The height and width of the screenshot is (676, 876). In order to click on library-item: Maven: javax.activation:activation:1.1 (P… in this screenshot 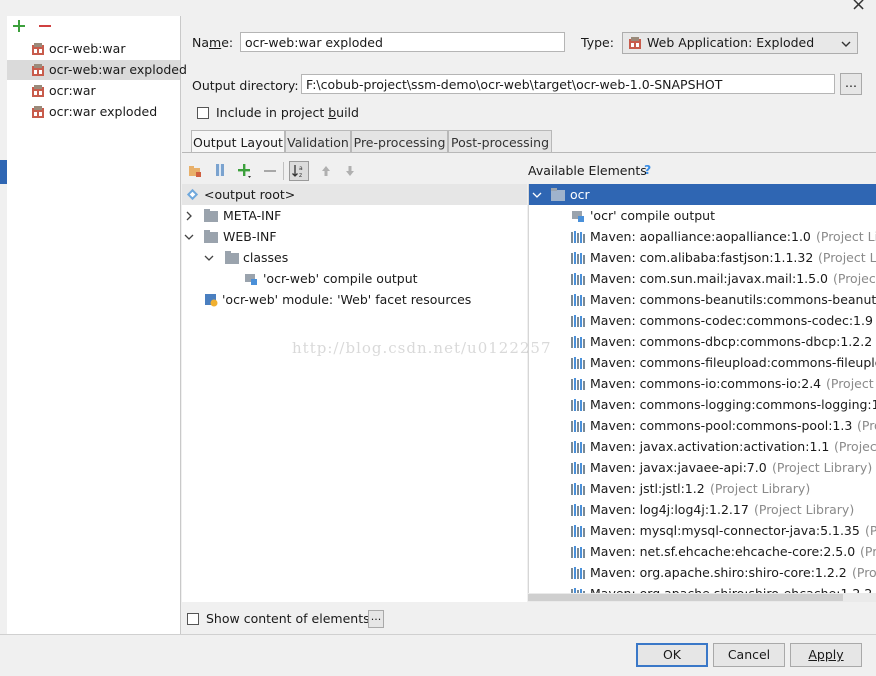, I will do `click(702, 446)`.